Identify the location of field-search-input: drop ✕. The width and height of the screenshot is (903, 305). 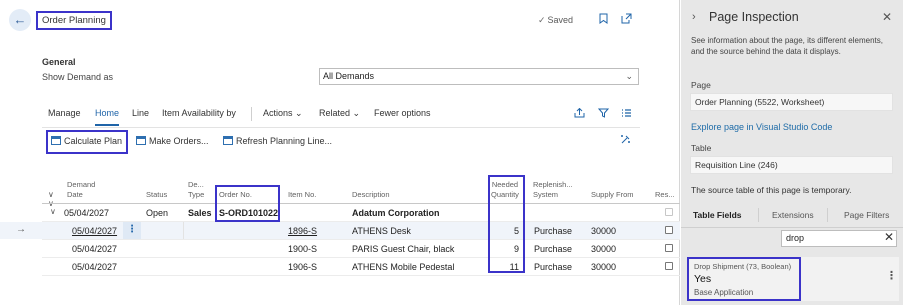
(839, 238).